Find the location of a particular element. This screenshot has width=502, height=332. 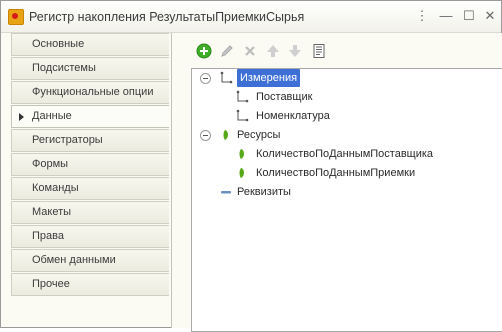

sidebar-item-data: Данные is located at coordinates (90, 116).